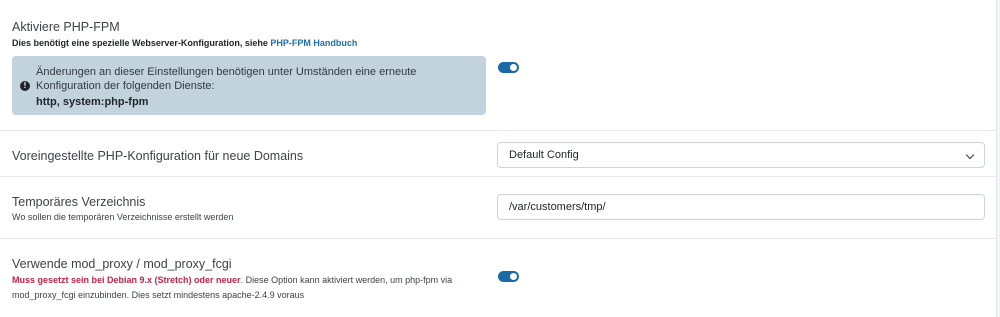 The height and width of the screenshot is (317, 1000). Describe the element at coordinates (79, 202) in the screenshot. I see `tmp-dir-label: Temporäres Verzeichnis` at that location.